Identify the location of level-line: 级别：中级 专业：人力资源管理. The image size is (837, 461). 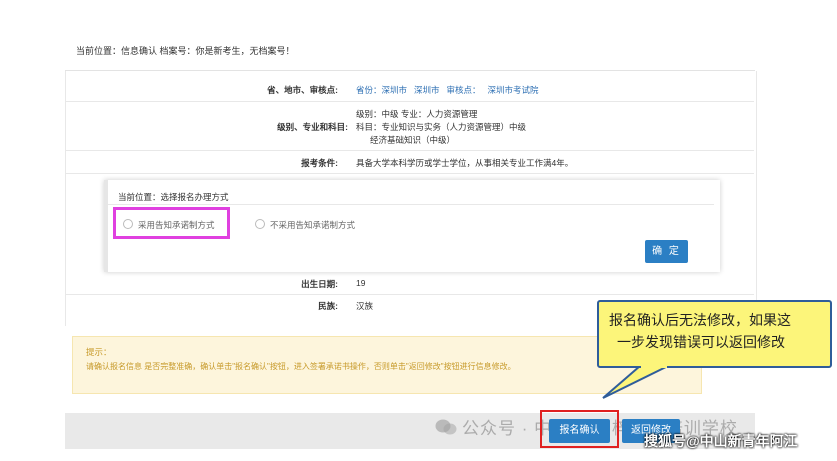
(417, 114).